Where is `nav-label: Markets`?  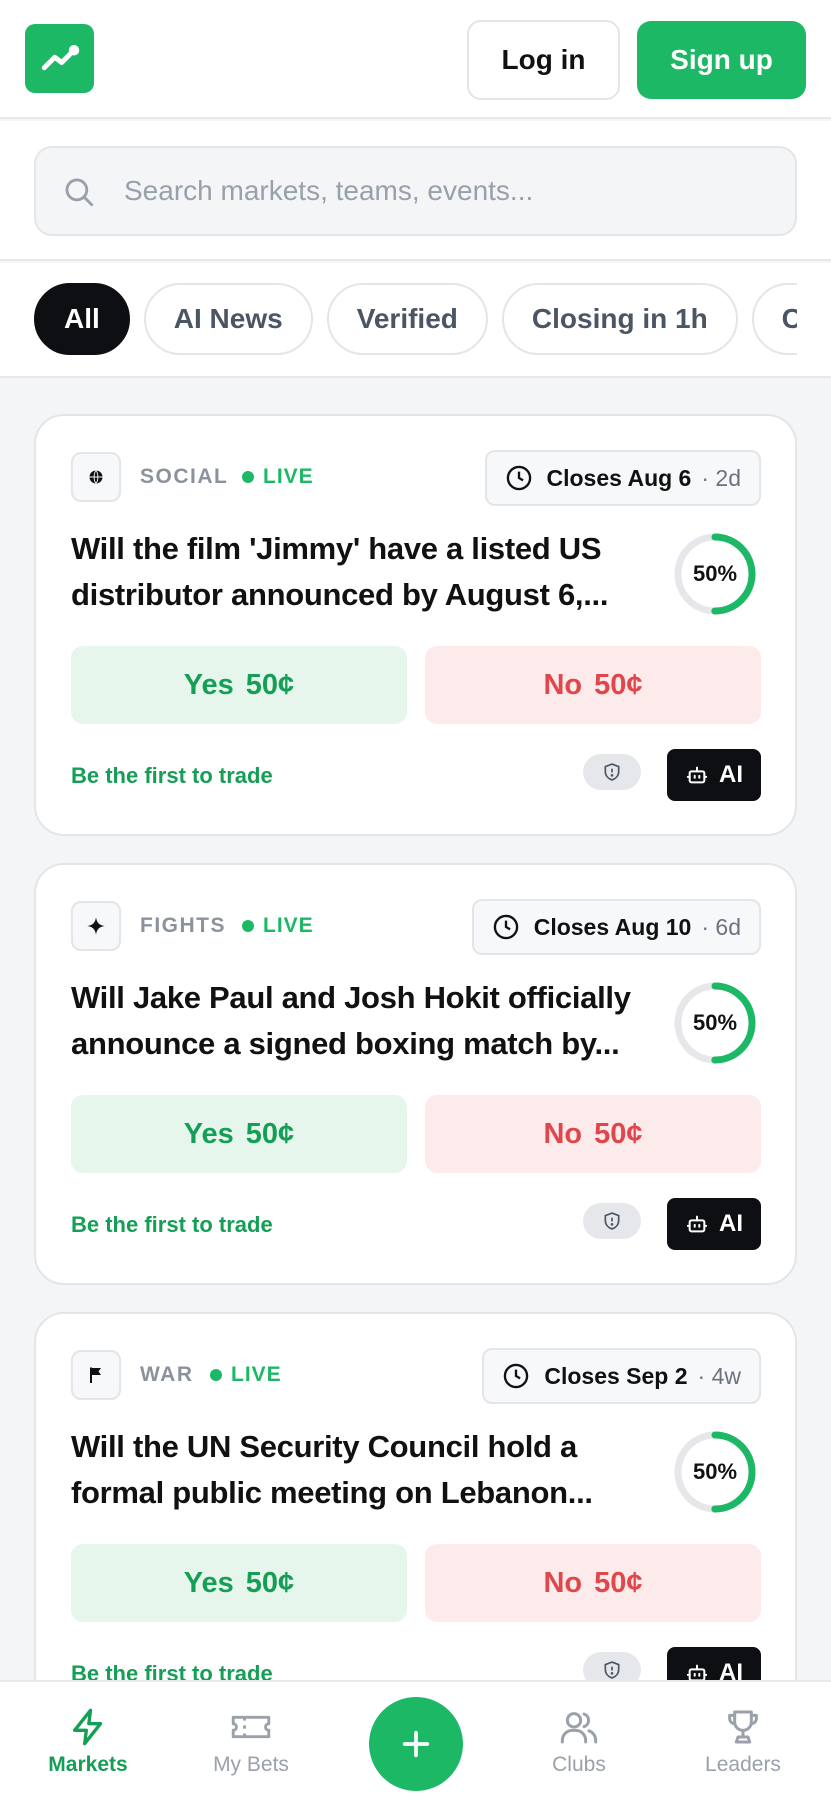
nav-label: Markets is located at coordinates (88, 1764).